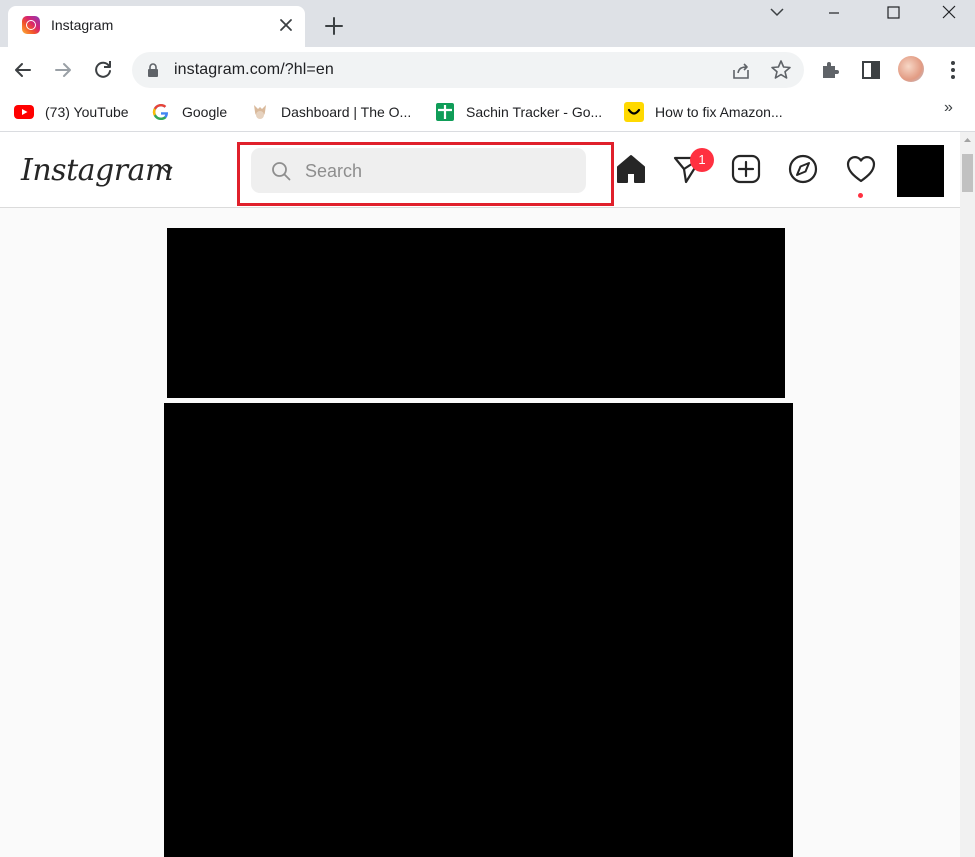 Image resolution: width=975 pixels, height=857 pixels. I want to click on explore-icon, so click(803, 169).